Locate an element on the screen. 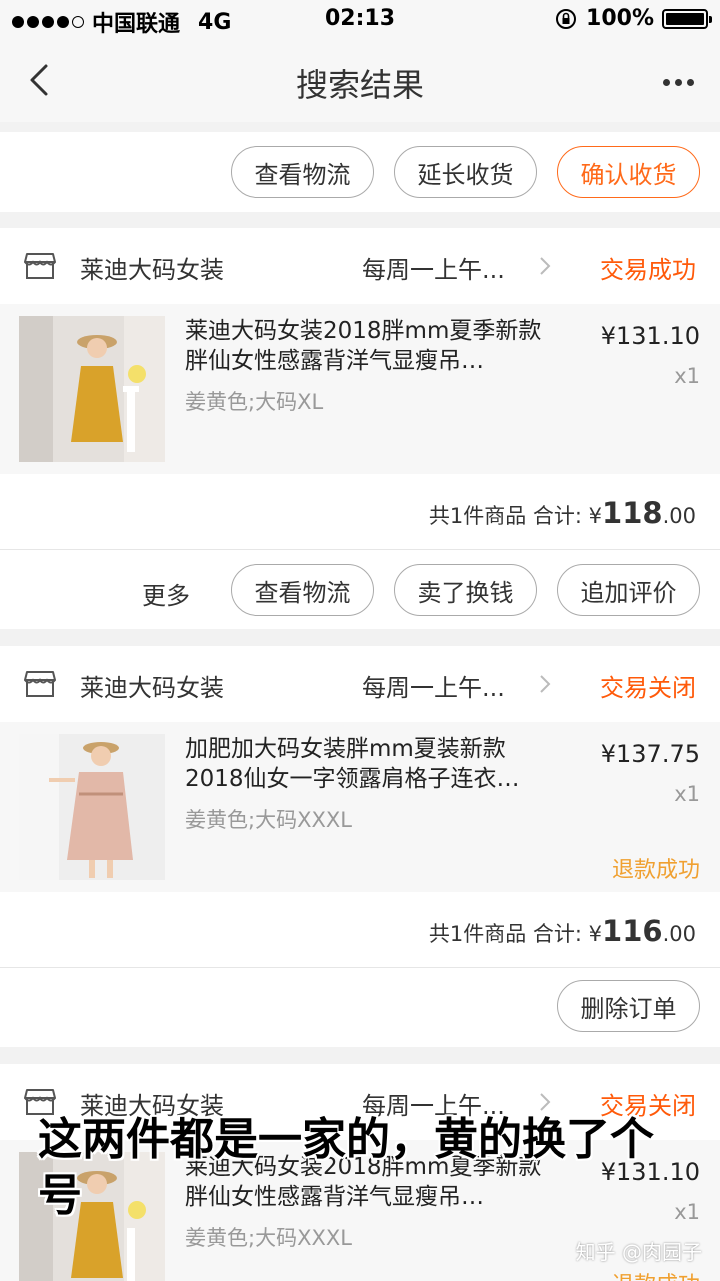 The width and height of the screenshot is (720, 1281). watermark: 知乎 @肉园子 is located at coordinates (638, 1252).